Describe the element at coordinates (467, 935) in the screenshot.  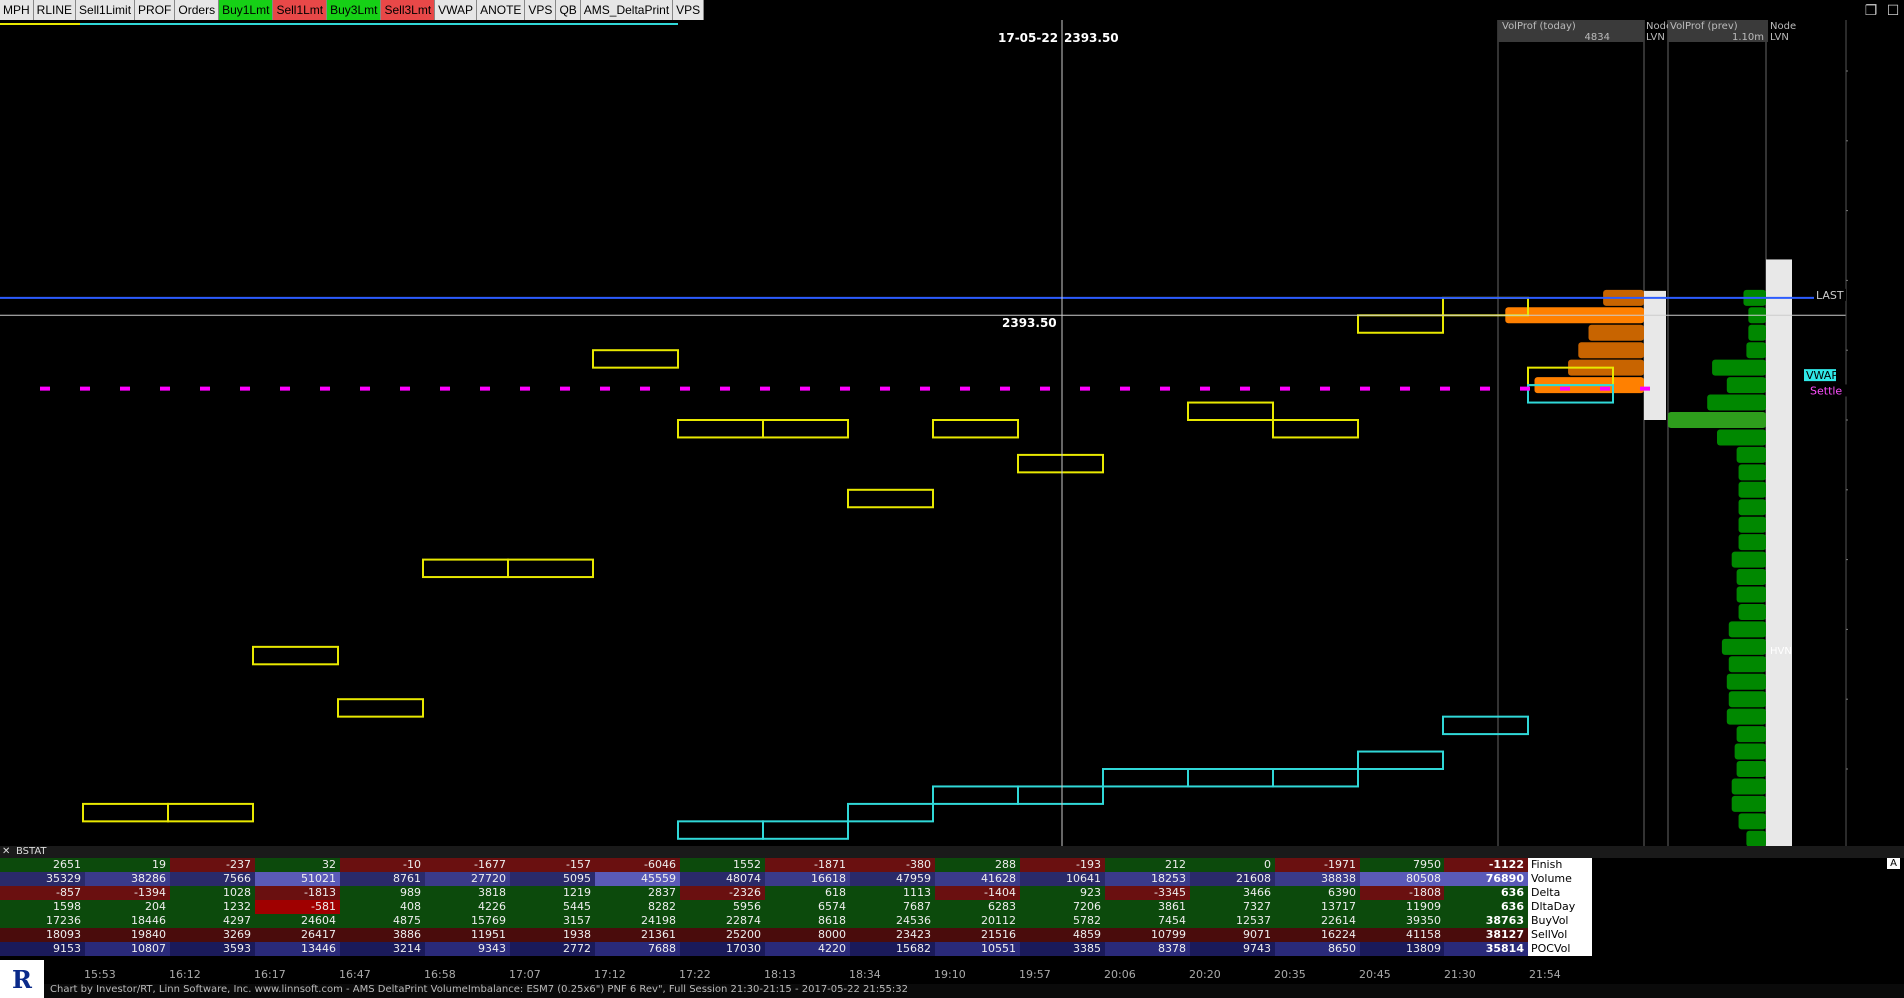
I see `stats-cell: 11951` at that location.